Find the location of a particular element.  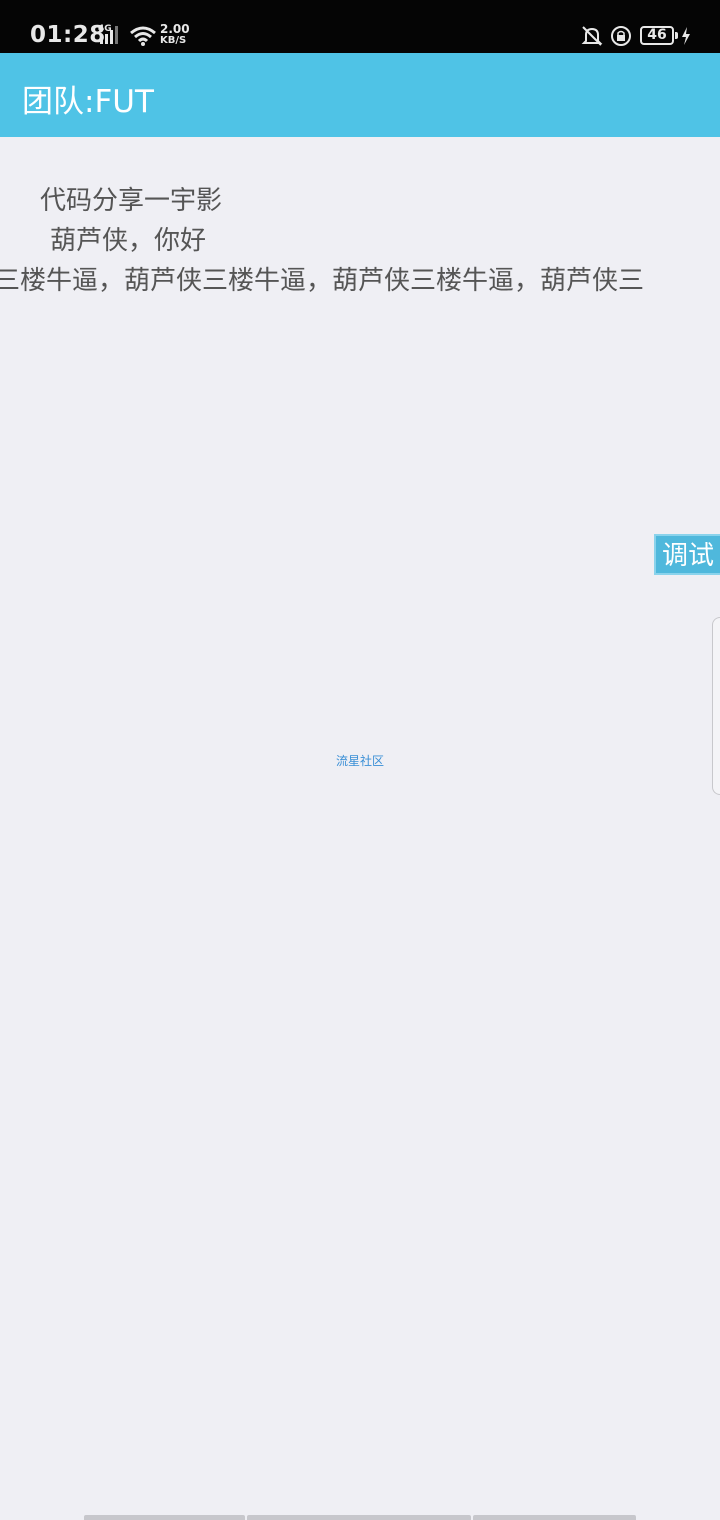

bell-muted-icon is located at coordinates (592, 38).